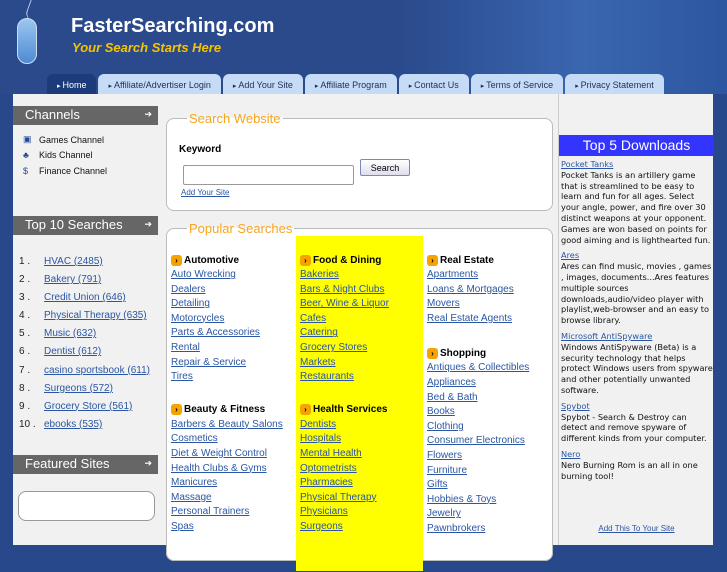 The image size is (727, 572). What do you see at coordinates (234, 304) in the screenshot?
I see `category-link: Detailing` at bounding box center [234, 304].